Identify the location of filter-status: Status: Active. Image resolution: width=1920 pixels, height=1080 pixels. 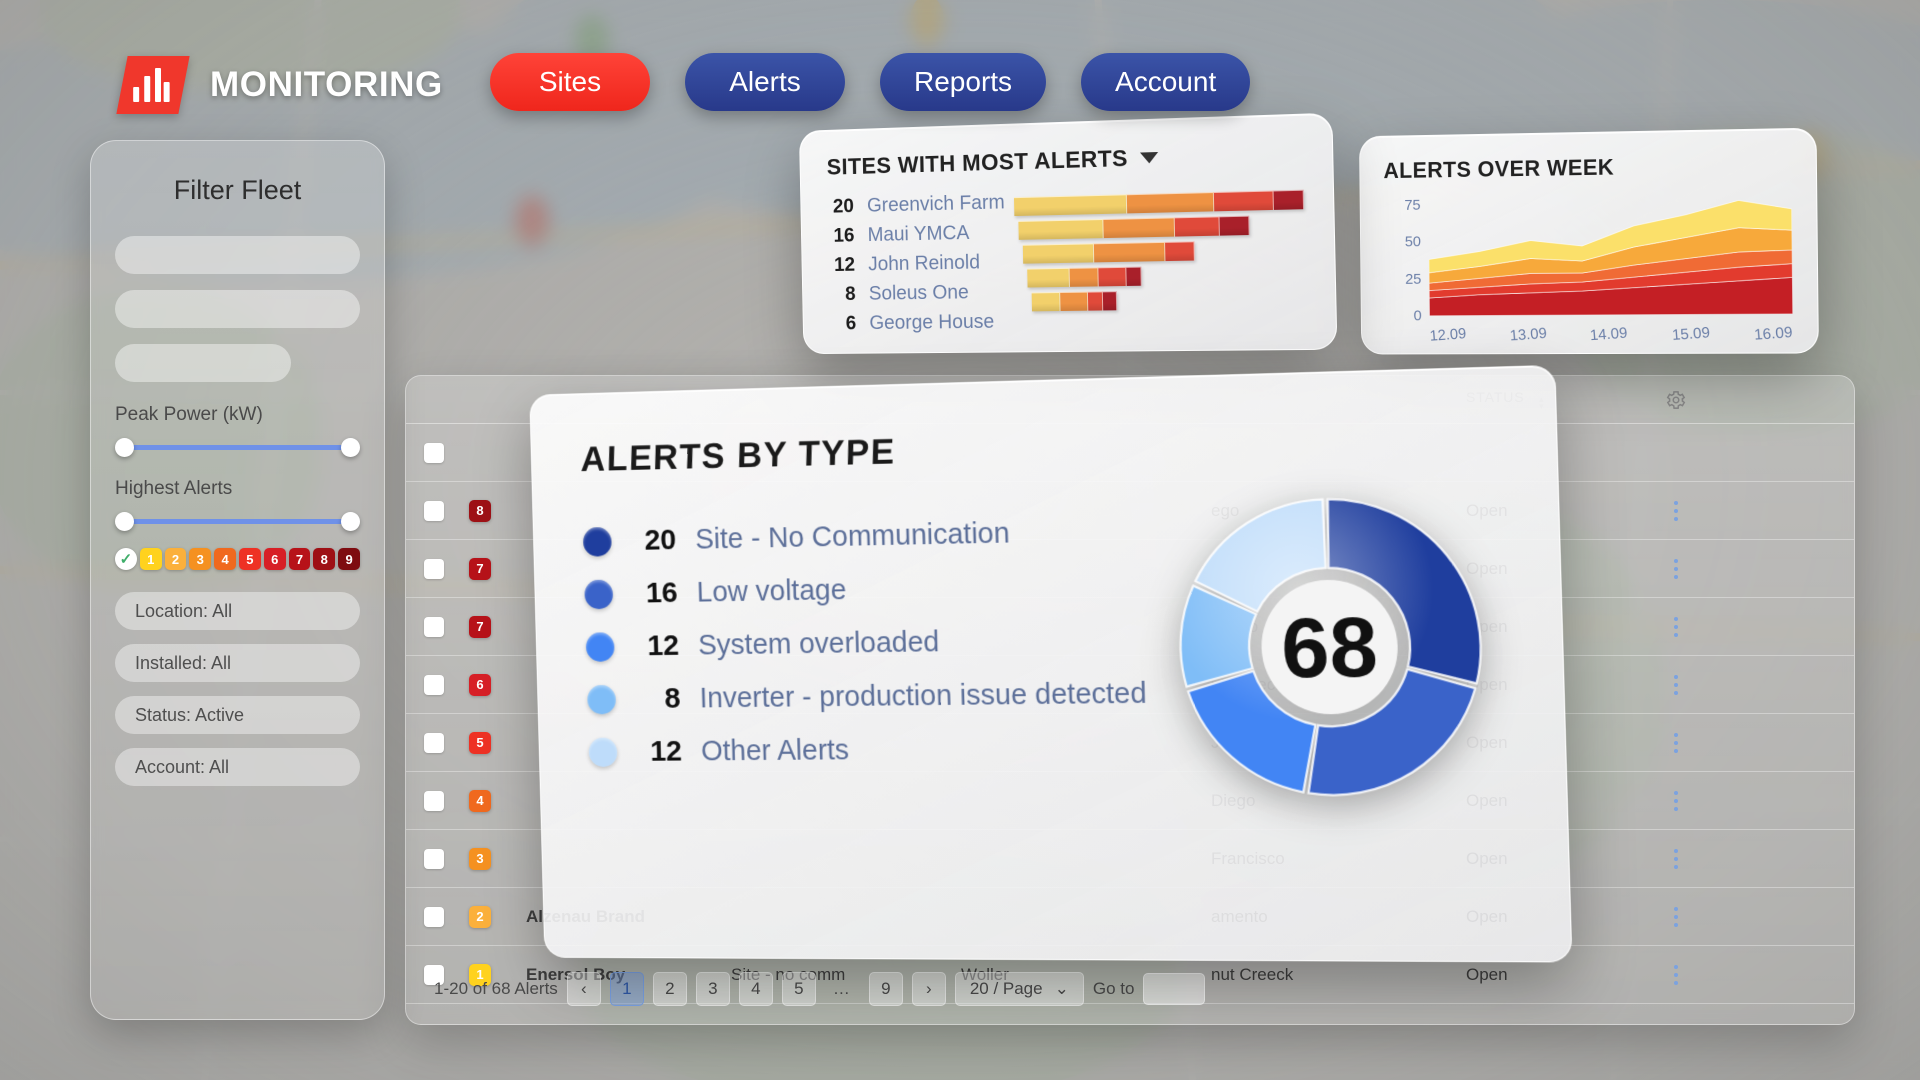
(237, 715).